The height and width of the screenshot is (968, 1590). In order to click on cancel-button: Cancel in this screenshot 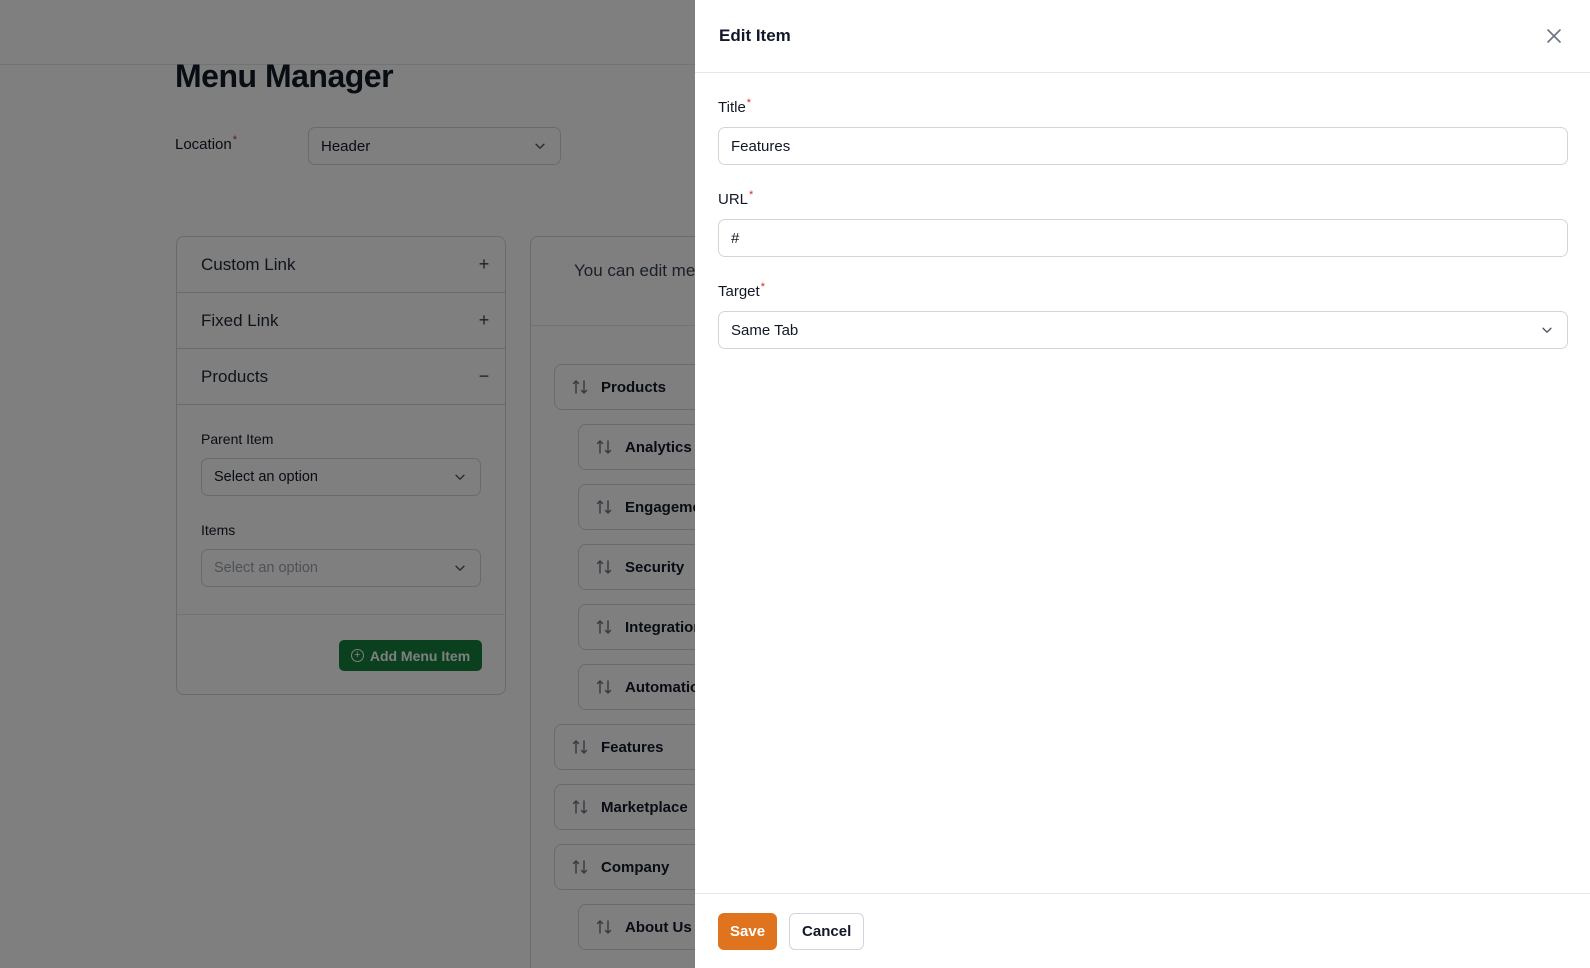, I will do `click(827, 931)`.